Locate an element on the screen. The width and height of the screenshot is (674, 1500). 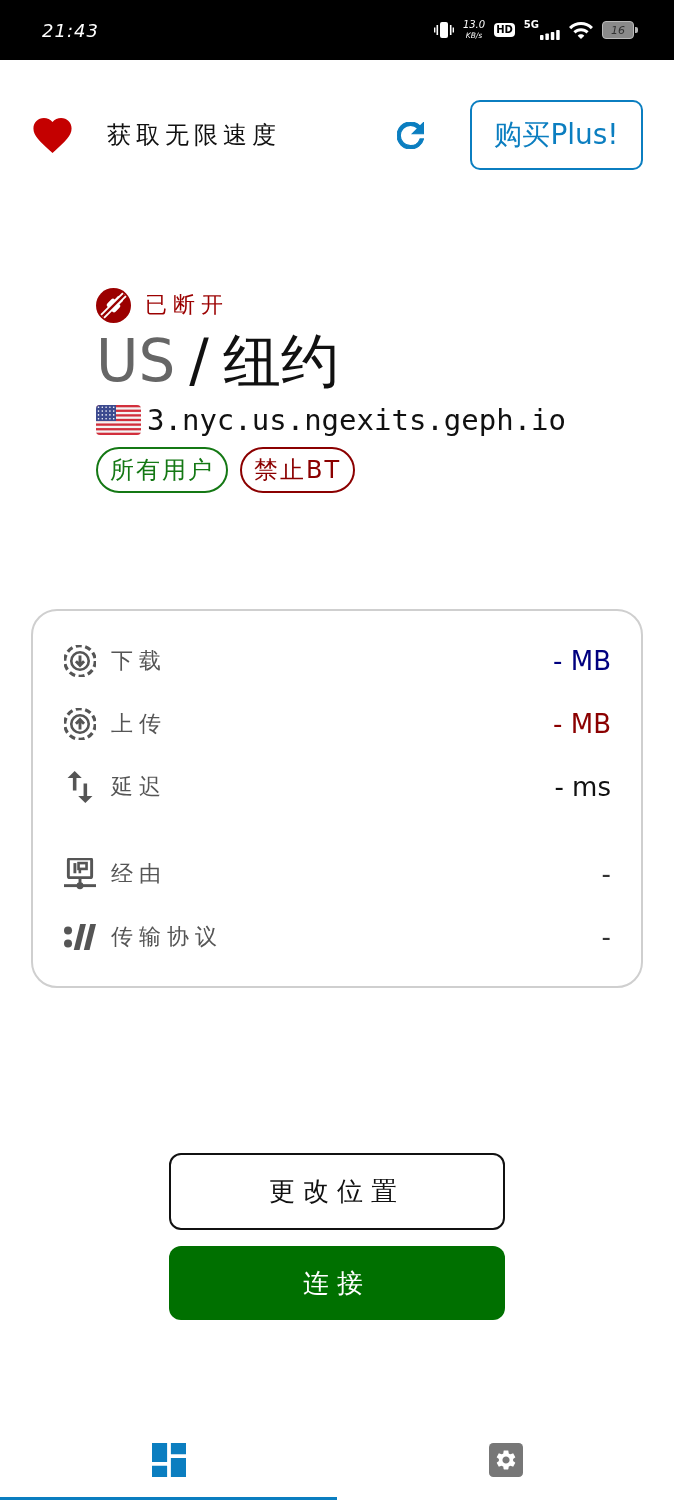
wifi-icon is located at coordinates (581, 30).